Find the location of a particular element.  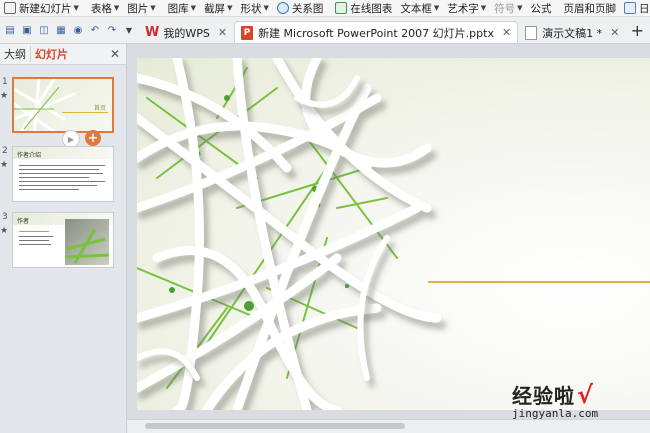

wps-logo-icon: W is located at coordinates (152, 32).